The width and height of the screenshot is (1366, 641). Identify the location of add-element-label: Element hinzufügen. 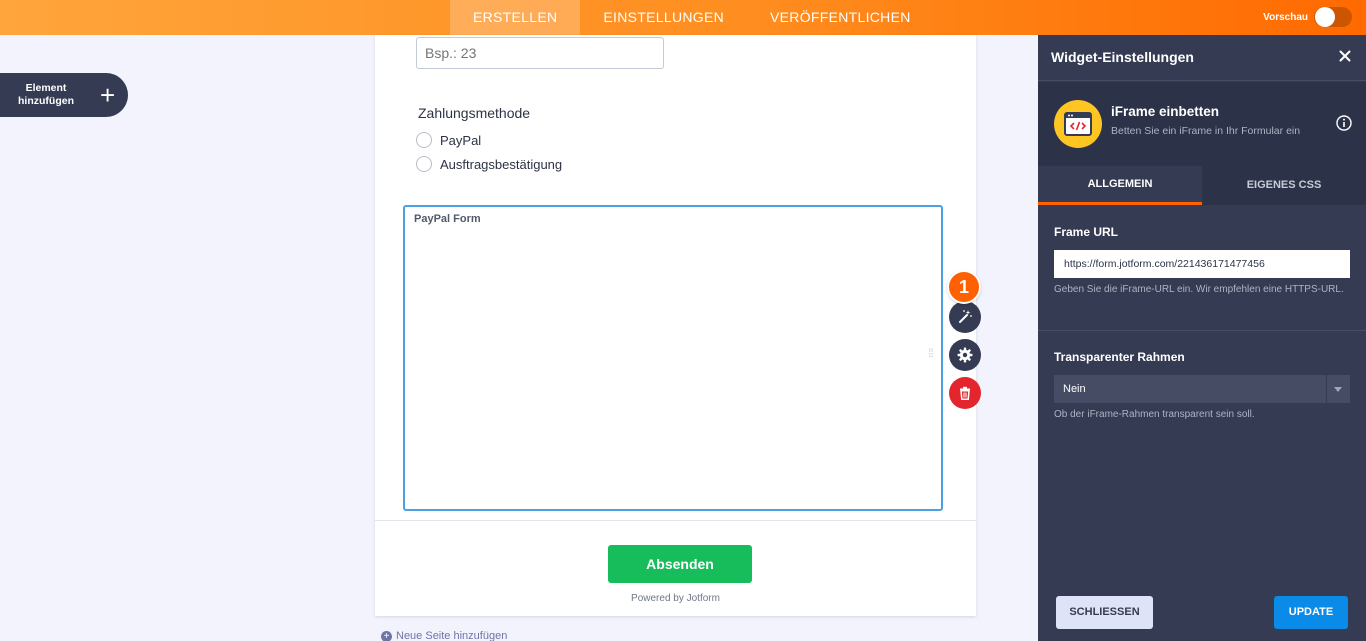
(46, 94).